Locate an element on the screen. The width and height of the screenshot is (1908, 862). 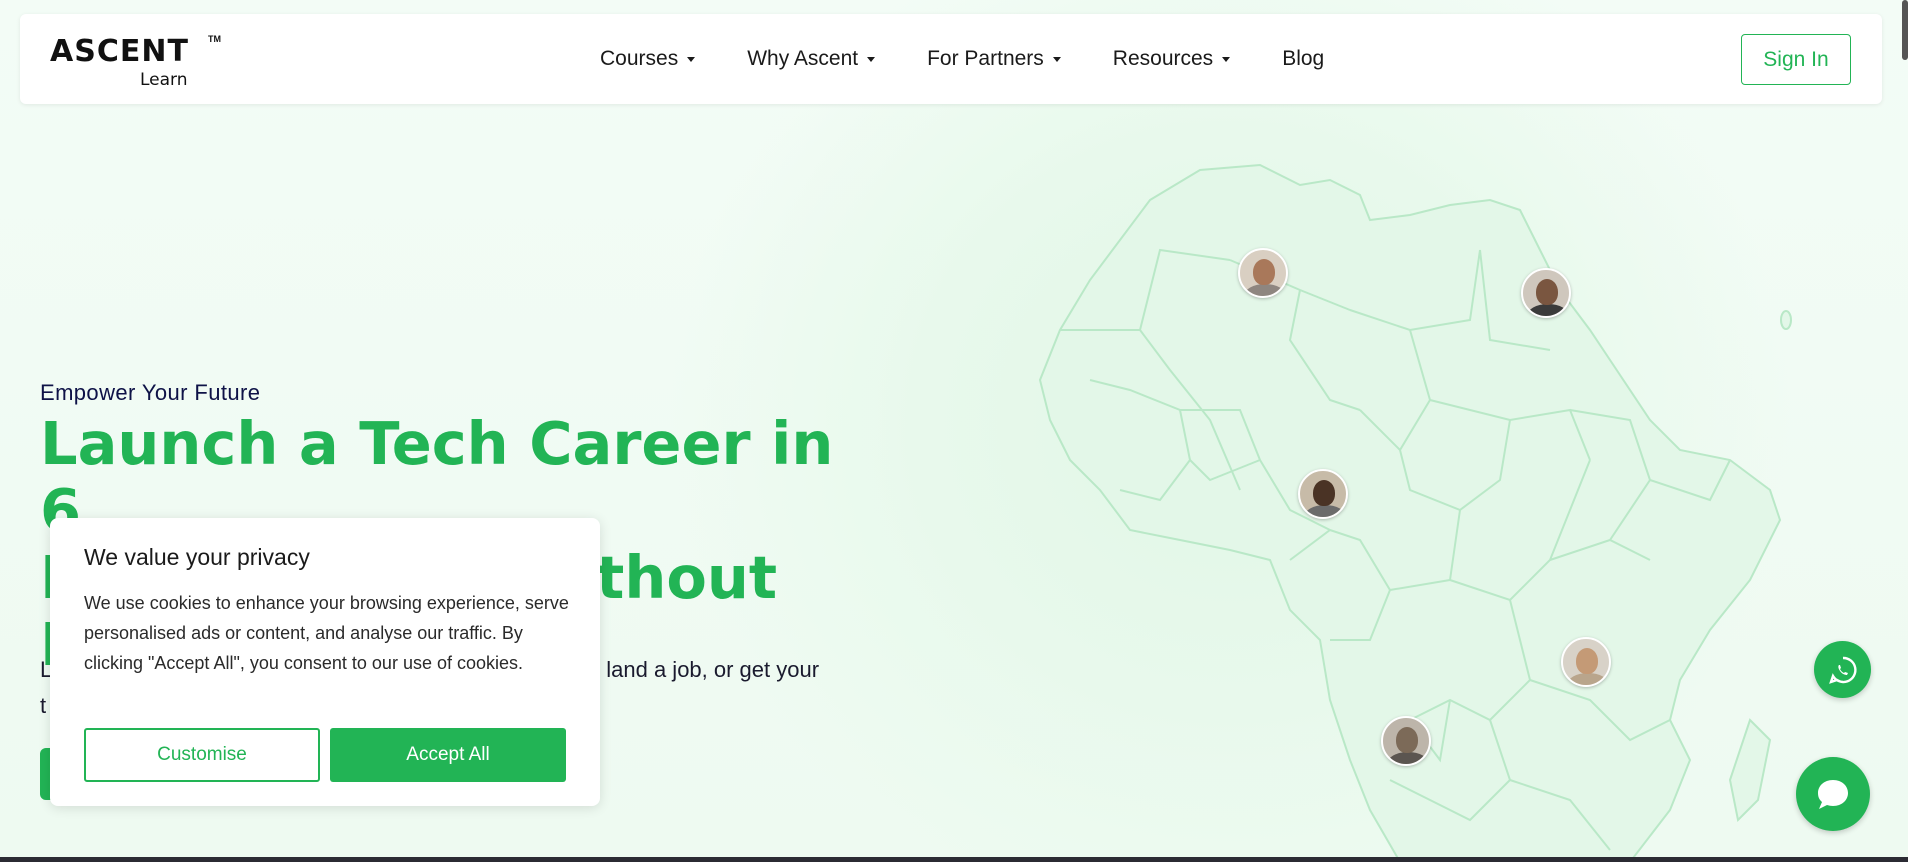
live-chat-button is located at coordinates (1833, 794).